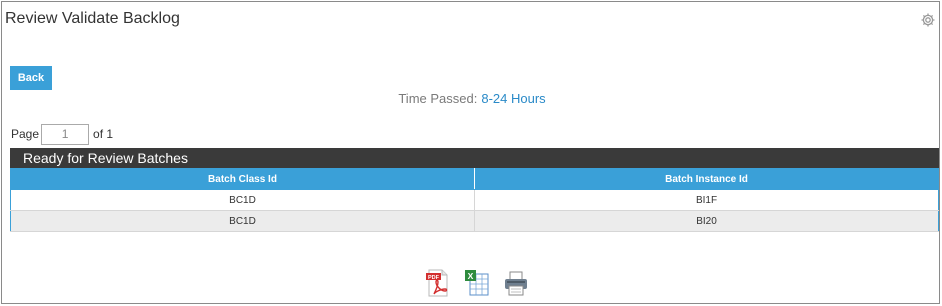 The width and height of the screenshot is (942, 306). Describe the element at coordinates (471, 276) in the screenshot. I see `svg-text: X` at that location.